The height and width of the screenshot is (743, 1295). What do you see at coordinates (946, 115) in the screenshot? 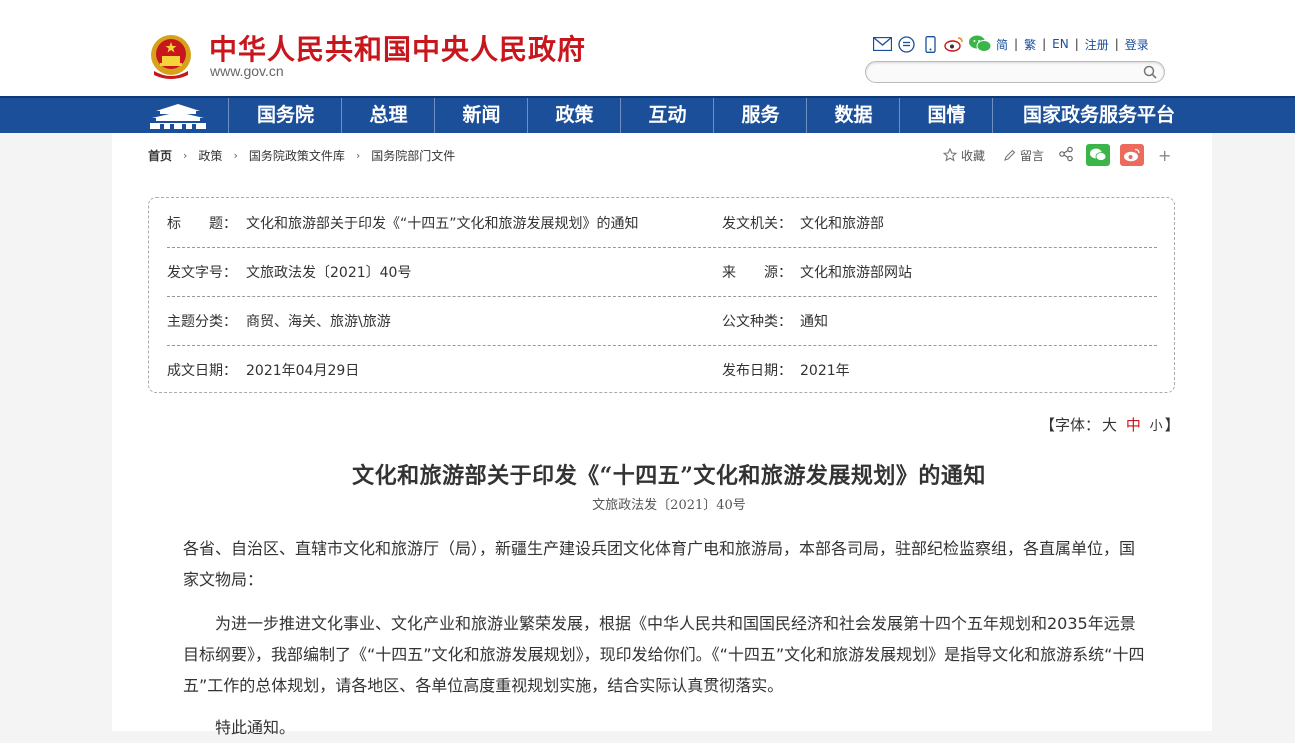
I see `nav-item-national-info: 国情` at bounding box center [946, 115].